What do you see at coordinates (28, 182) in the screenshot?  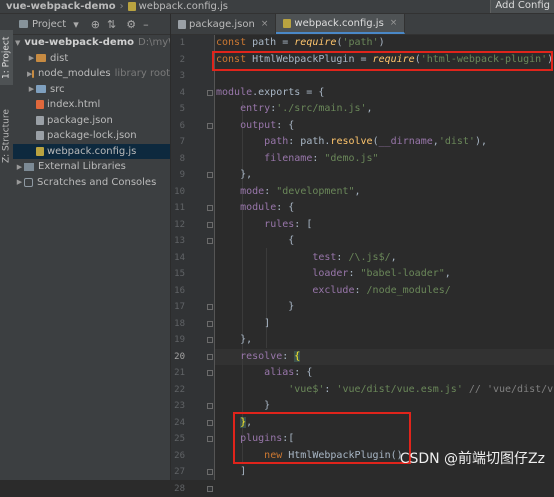 I see `scratch-icon` at bounding box center [28, 182].